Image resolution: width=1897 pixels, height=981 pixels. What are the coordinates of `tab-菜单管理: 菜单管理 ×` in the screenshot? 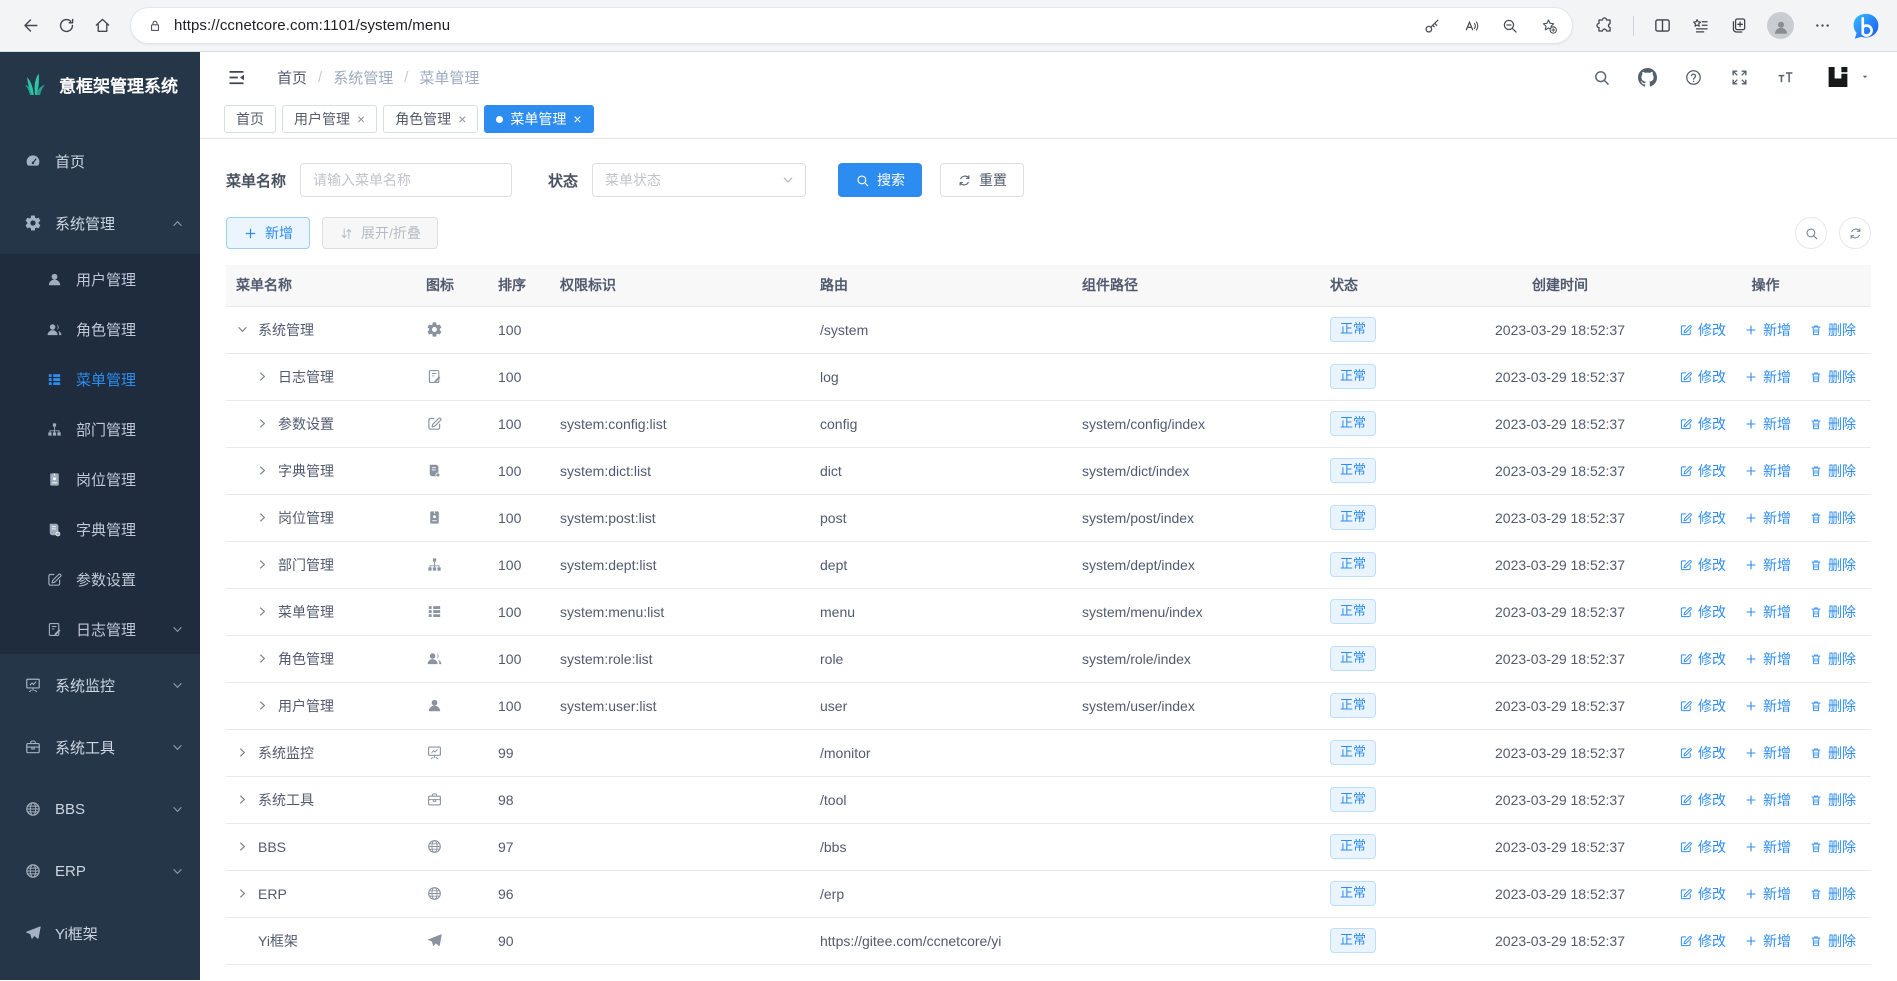 It's located at (539, 119).